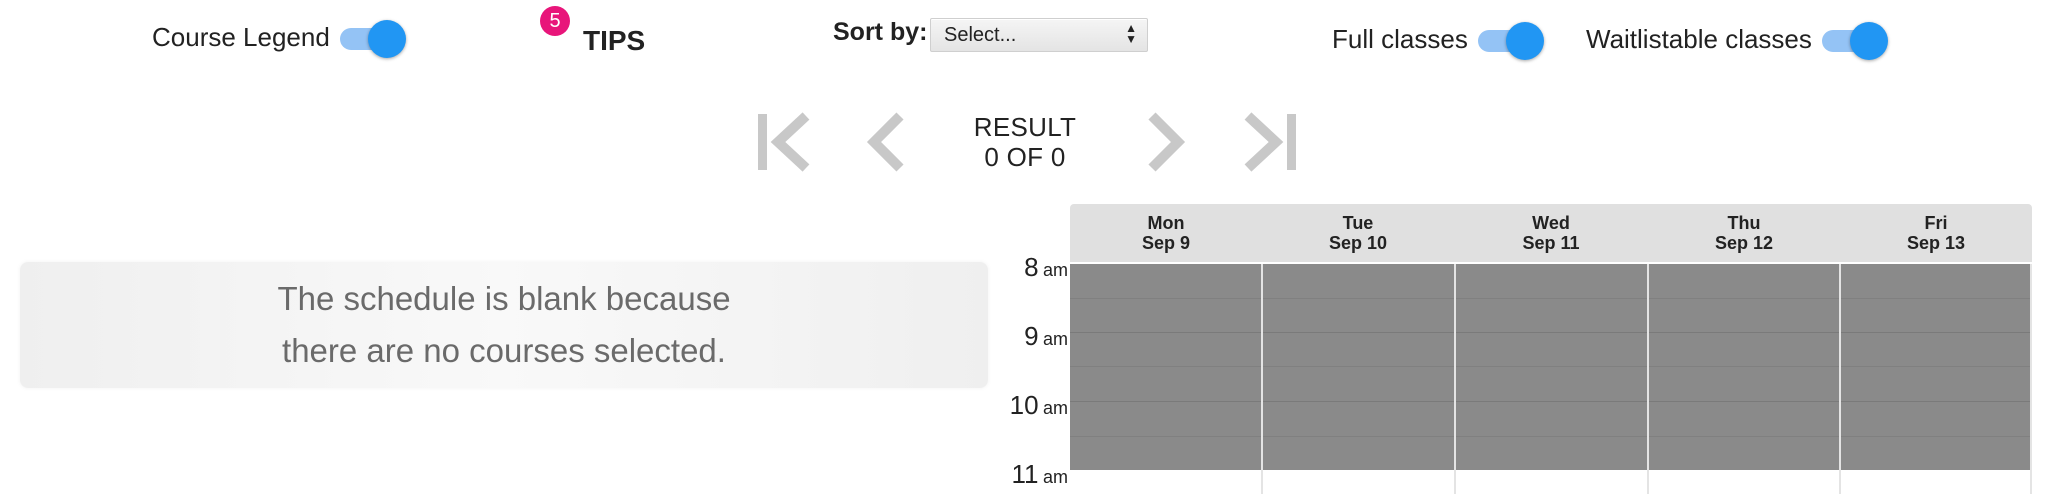  I want to click on previous-page-button, so click(888, 142).